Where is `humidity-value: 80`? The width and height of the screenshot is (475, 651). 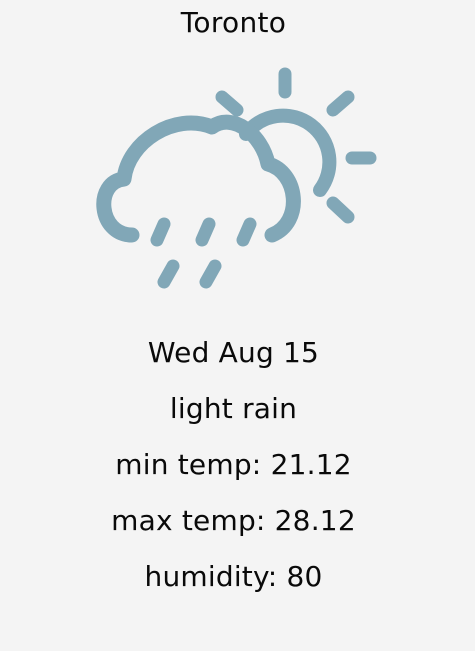 humidity-value: 80 is located at coordinates (304, 576).